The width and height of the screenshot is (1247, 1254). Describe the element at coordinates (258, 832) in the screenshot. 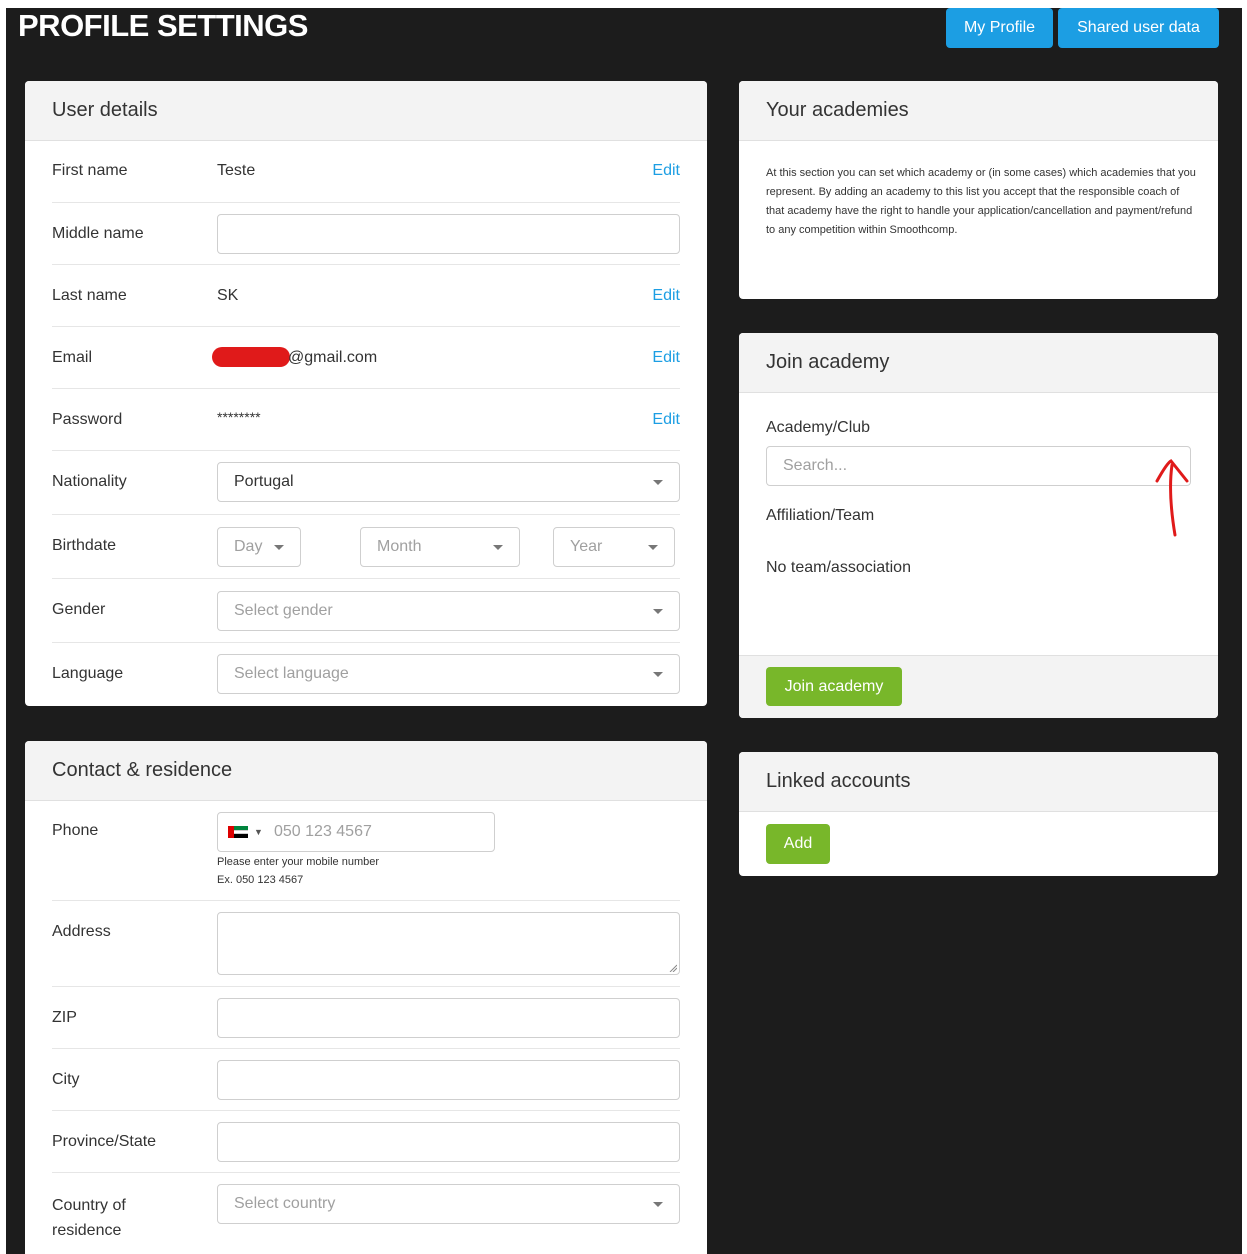

I see `dropdown-arrow-icon: ▼` at that location.